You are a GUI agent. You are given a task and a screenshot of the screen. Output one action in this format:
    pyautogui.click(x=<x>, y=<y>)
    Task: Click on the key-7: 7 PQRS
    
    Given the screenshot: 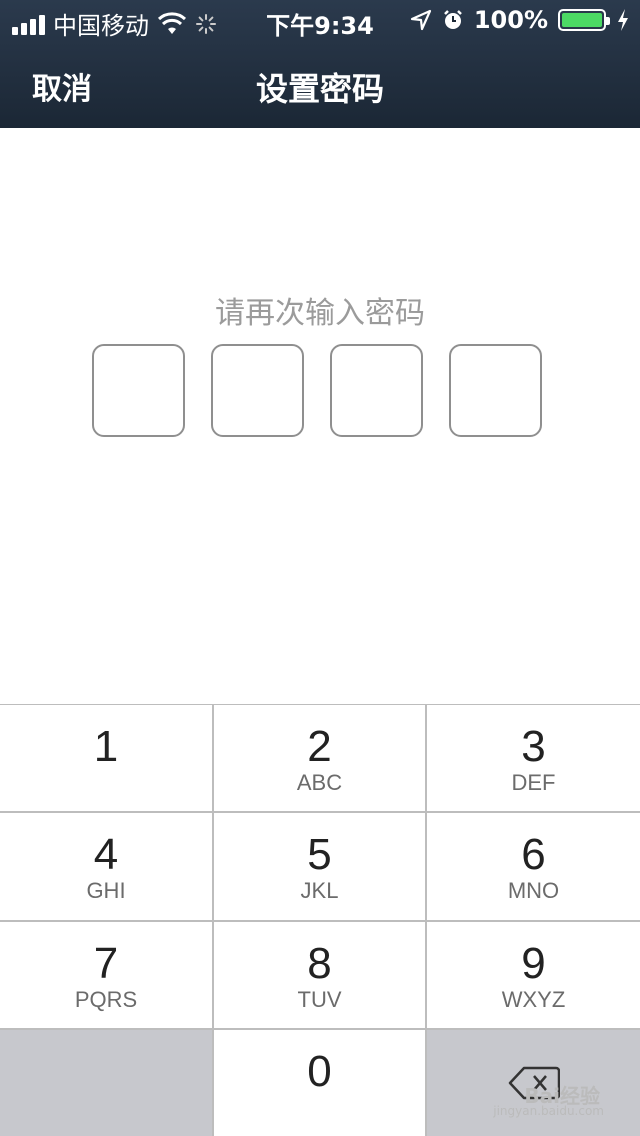 What is the action you would take?
    pyautogui.click(x=106, y=975)
    